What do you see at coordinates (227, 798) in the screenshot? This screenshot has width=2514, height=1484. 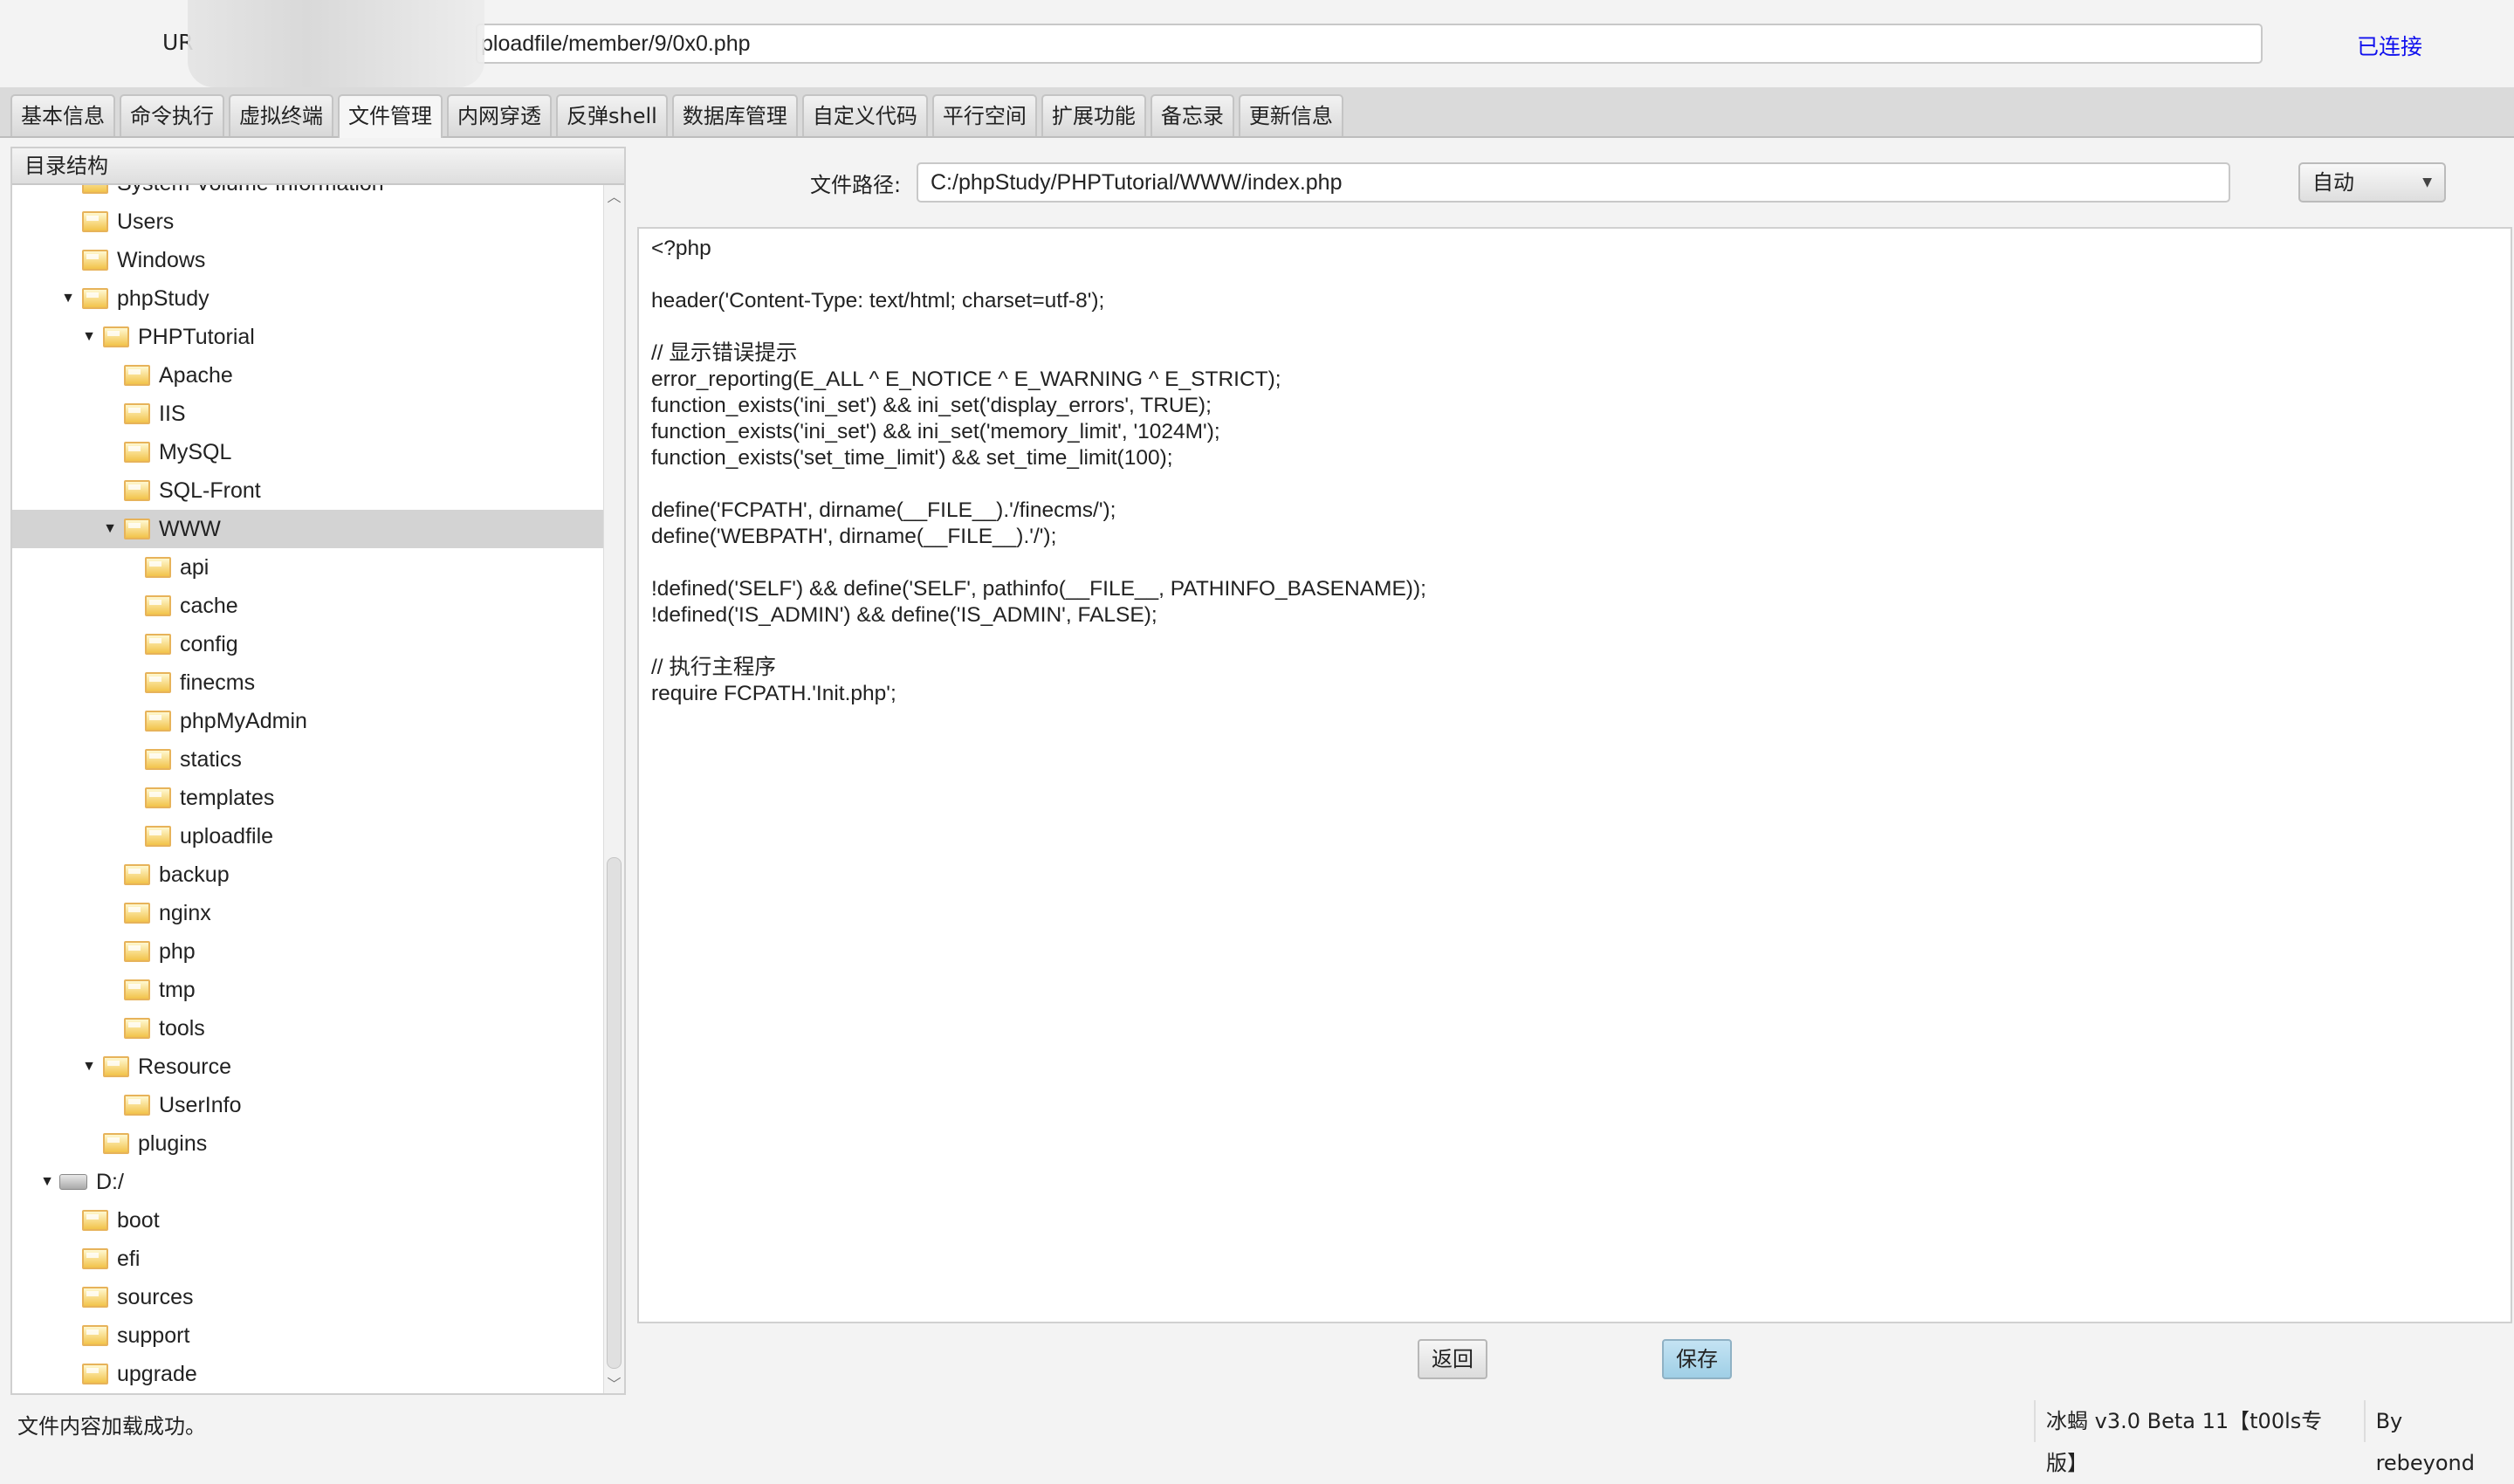 I see `tree-item-label: templates` at bounding box center [227, 798].